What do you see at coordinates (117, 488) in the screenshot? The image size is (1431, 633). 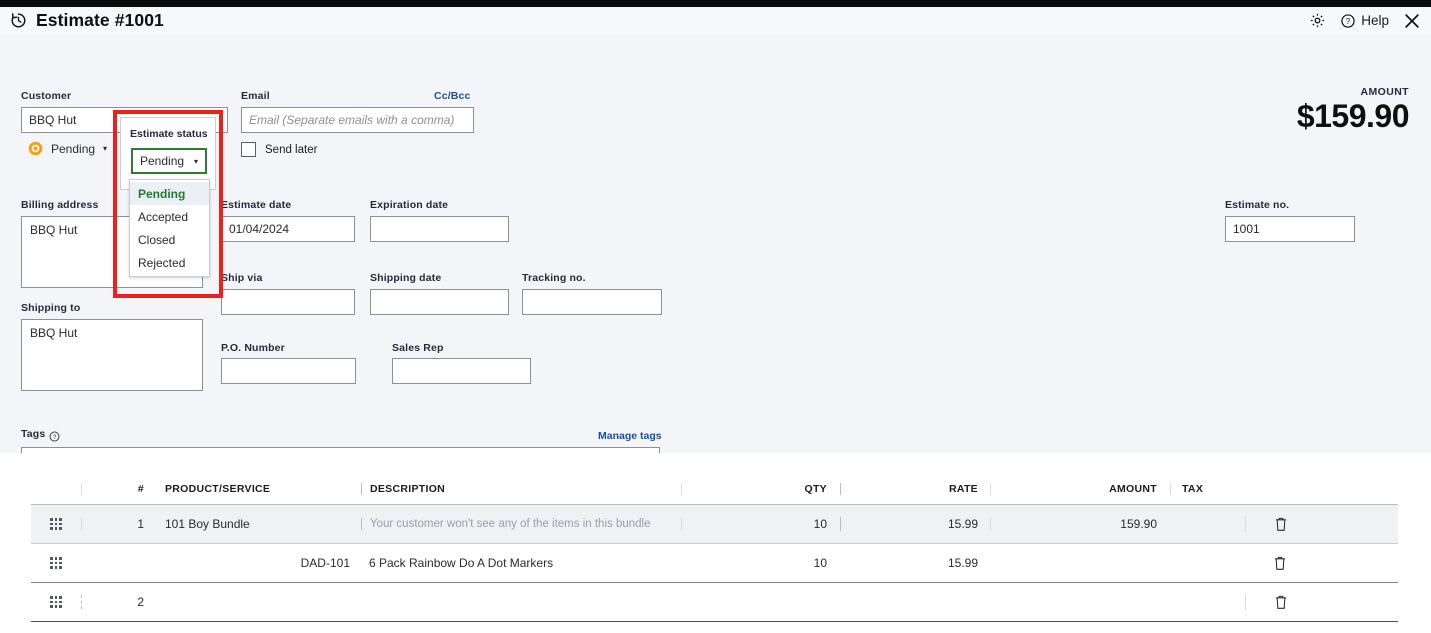 I see `header-number: #` at bounding box center [117, 488].